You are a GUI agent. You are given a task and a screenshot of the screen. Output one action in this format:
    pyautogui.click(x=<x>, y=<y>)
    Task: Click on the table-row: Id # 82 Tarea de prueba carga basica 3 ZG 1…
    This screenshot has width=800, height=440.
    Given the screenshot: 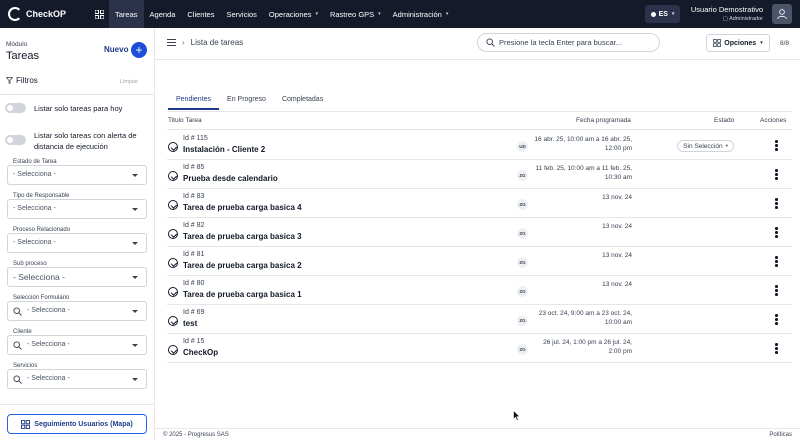 What is the action you would take?
    pyautogui.click(x=479, y=231)
    